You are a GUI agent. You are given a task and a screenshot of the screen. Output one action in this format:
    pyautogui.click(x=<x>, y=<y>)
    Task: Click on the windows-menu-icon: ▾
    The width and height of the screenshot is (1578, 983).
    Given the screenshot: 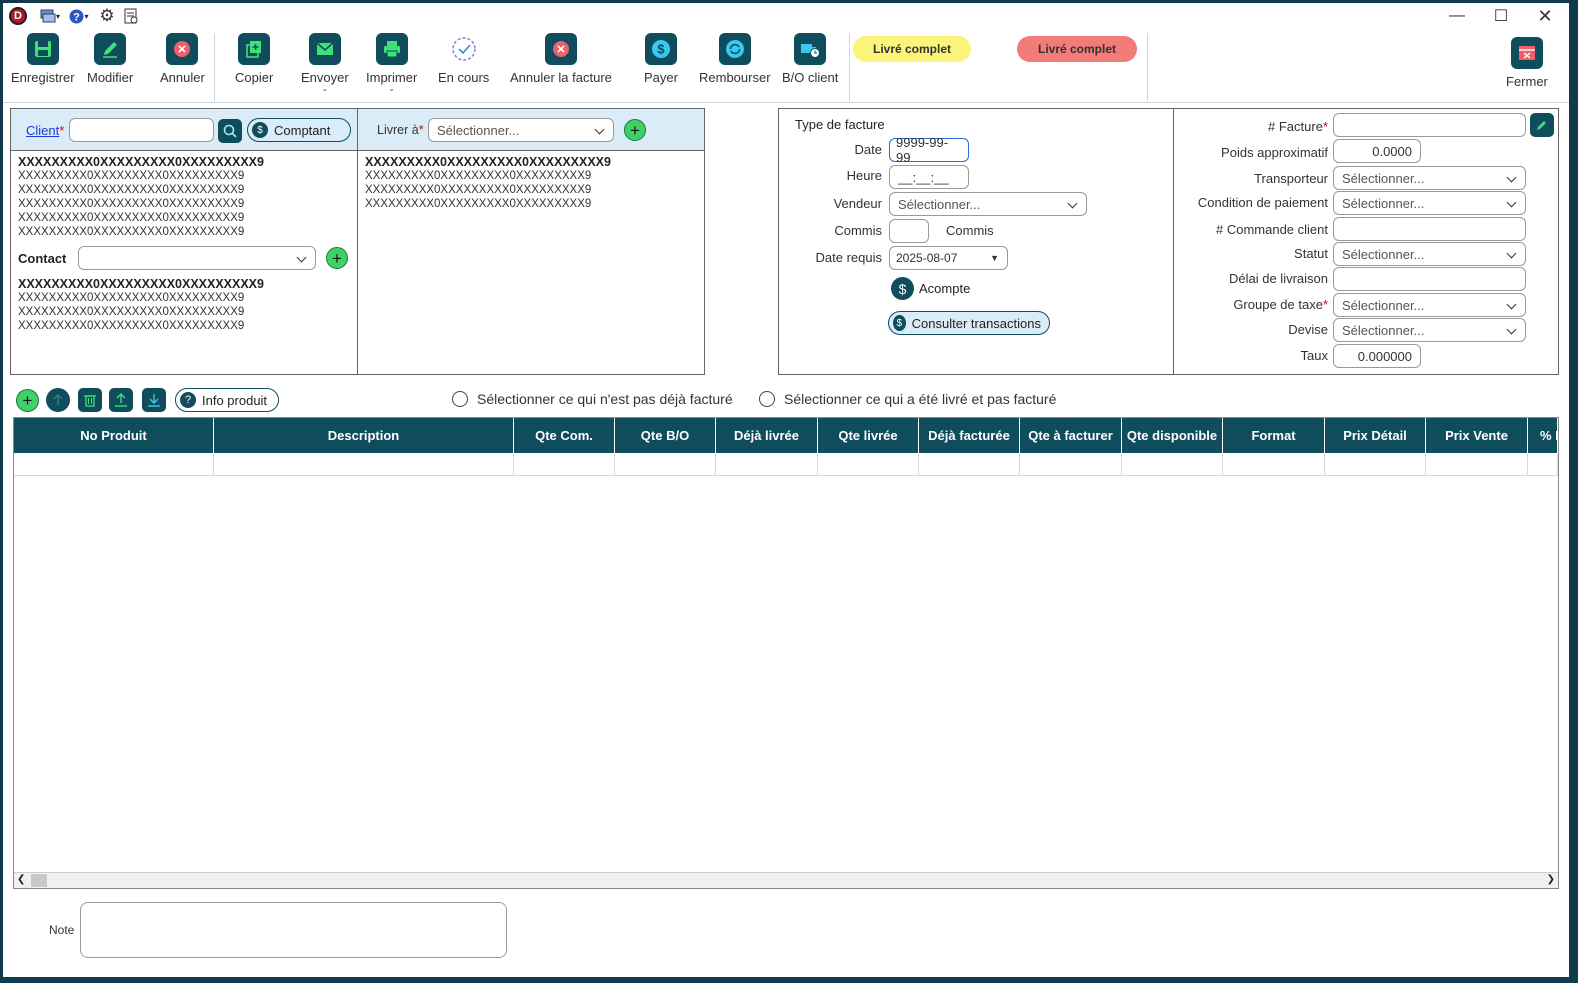 What is the action you would take?
    pyautogui.click(x=50, y=16)
    